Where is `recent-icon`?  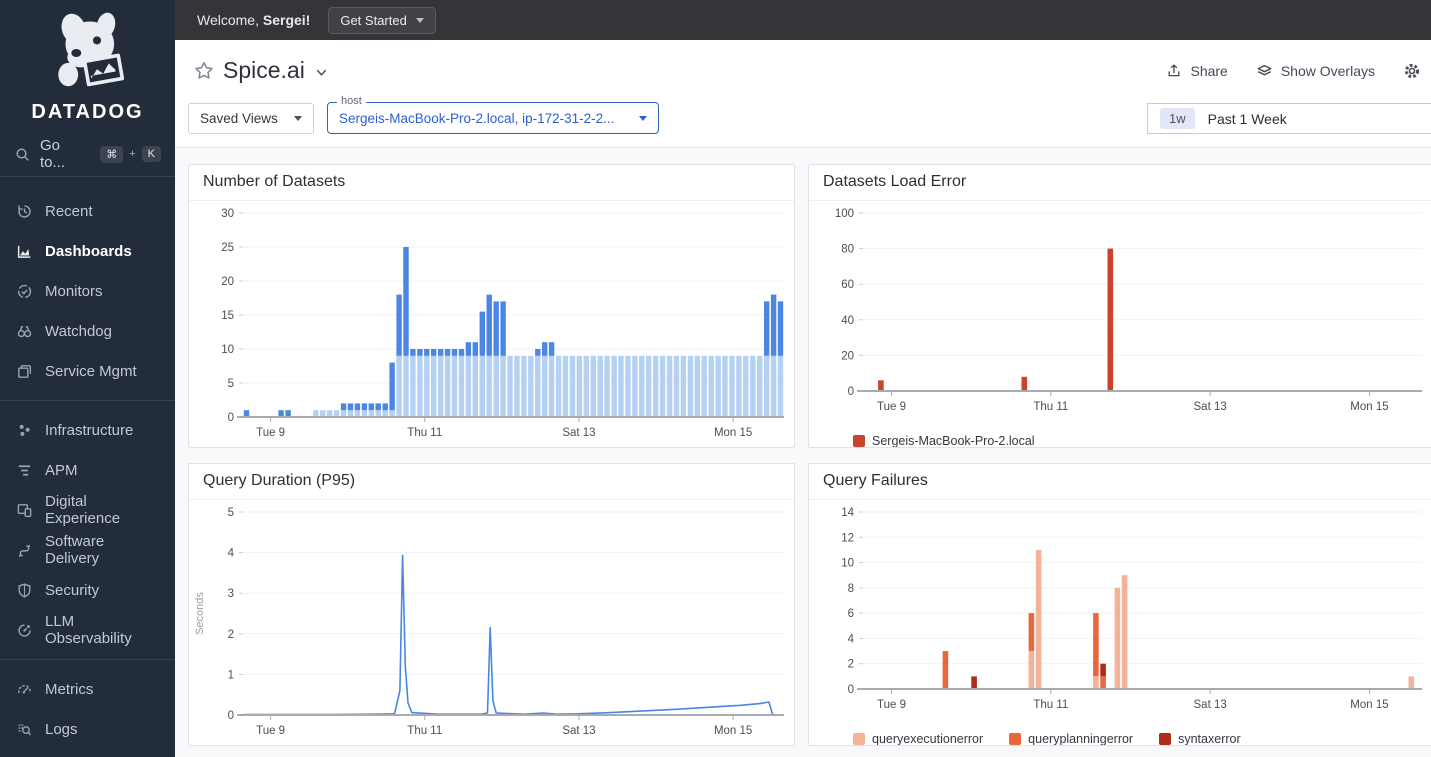
recent-icon is located at coordinates (24, 211).